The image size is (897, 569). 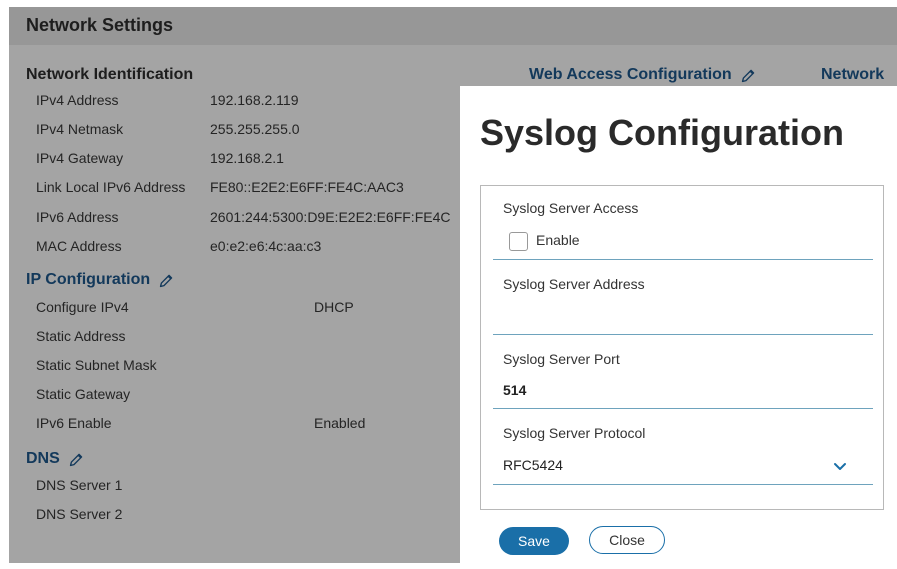 What do you see at coordinates (627, 540) in the screenshot?
I see `close-button: Close` at bounding box center [627, 540].